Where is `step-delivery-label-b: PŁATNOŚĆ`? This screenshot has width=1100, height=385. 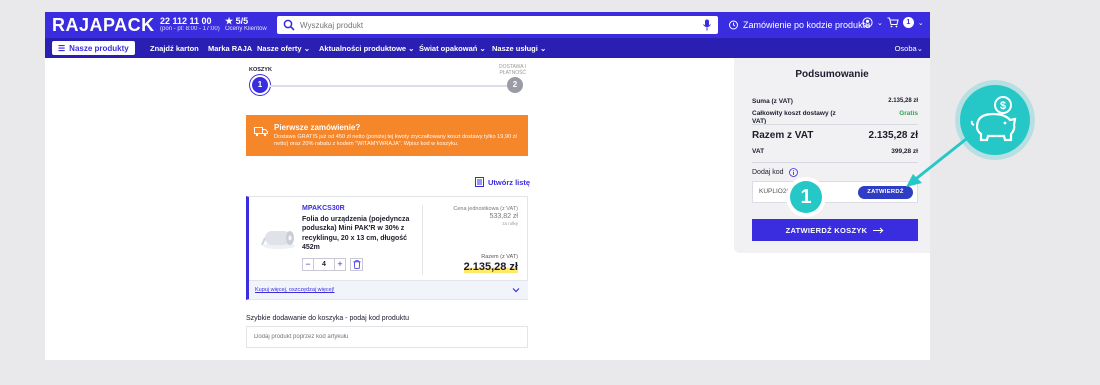
step-delivery-label-b: PŁATNOŚĆ is located at coordinates (513, 73).